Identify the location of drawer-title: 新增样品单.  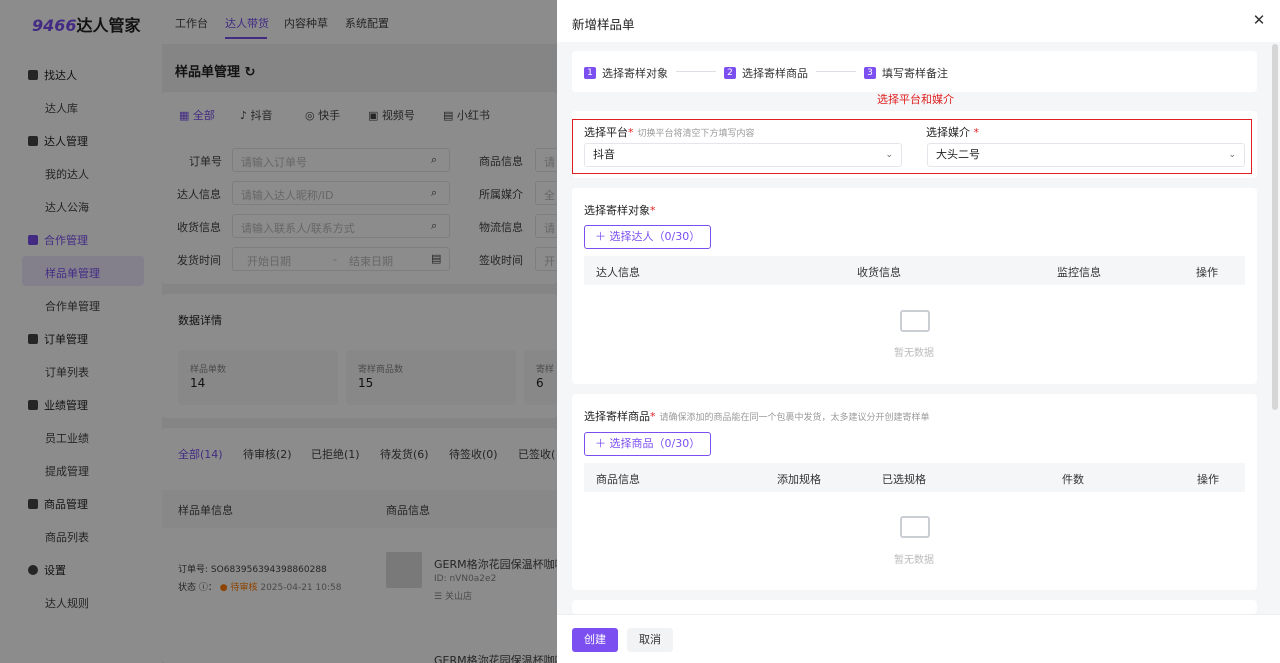
(603, 24).